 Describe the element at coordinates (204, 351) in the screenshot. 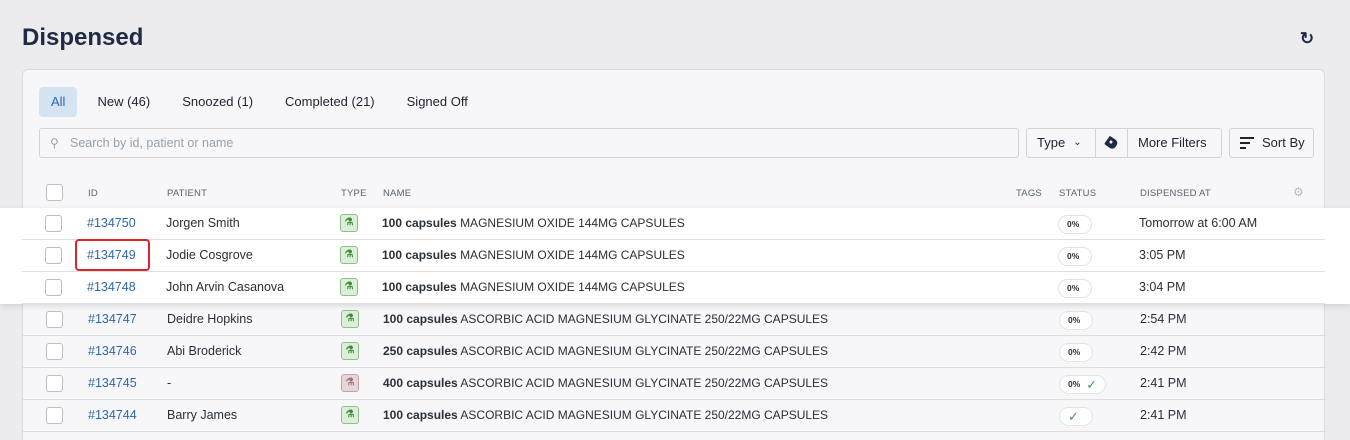

I see `row-patient: Abi Broderick` at that location.